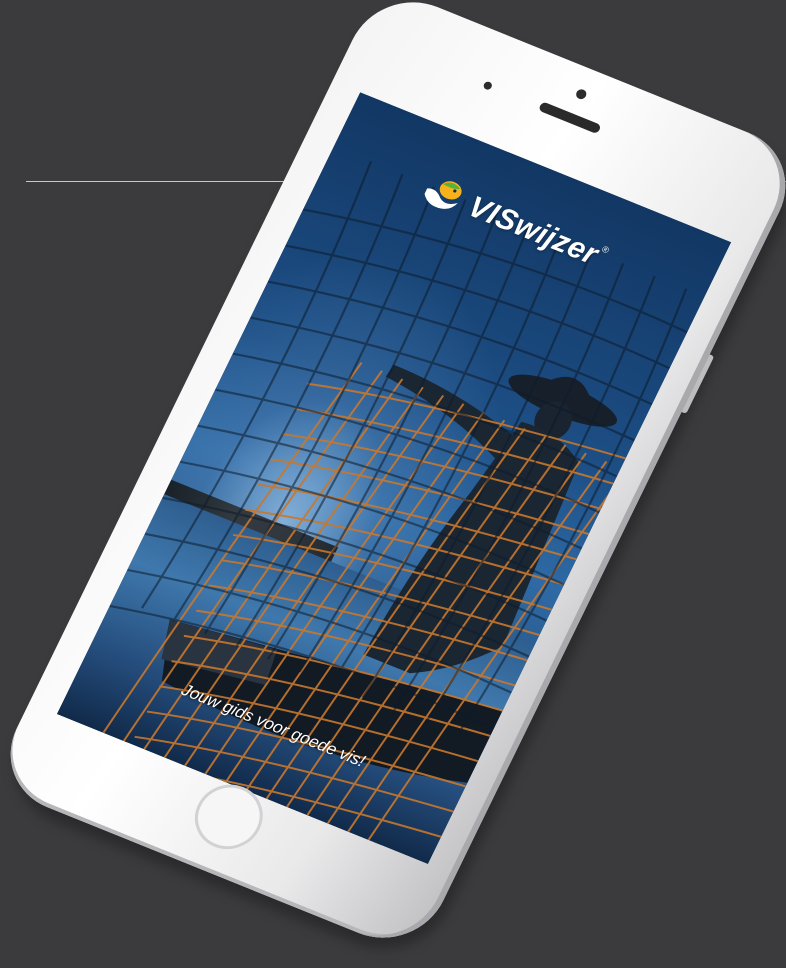 Image resolution: width=786 pixels, height=968 pixels. Describe the element at coordinates (488, 85) in the screenshot. I see `proximity-sensor-icon` at that location.